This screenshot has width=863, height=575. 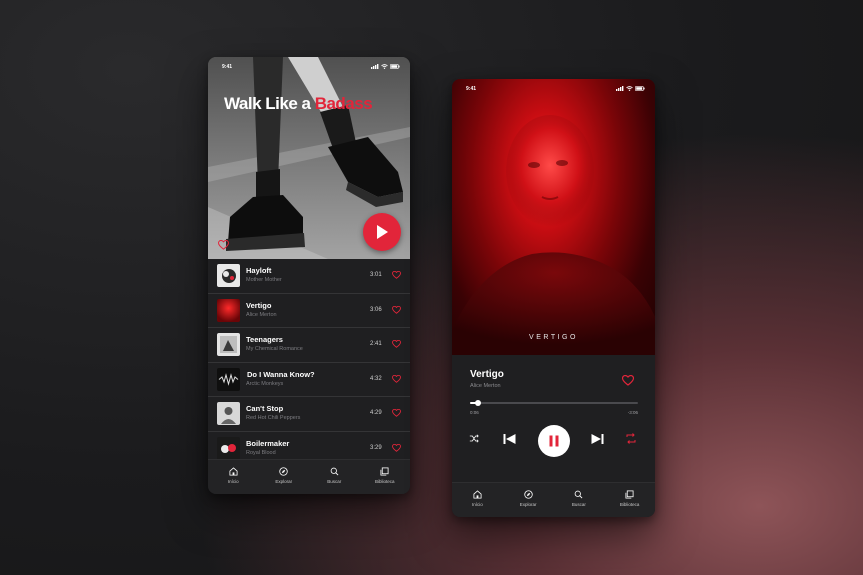 I want to click on progress-knob, so click(x=478, y=403).